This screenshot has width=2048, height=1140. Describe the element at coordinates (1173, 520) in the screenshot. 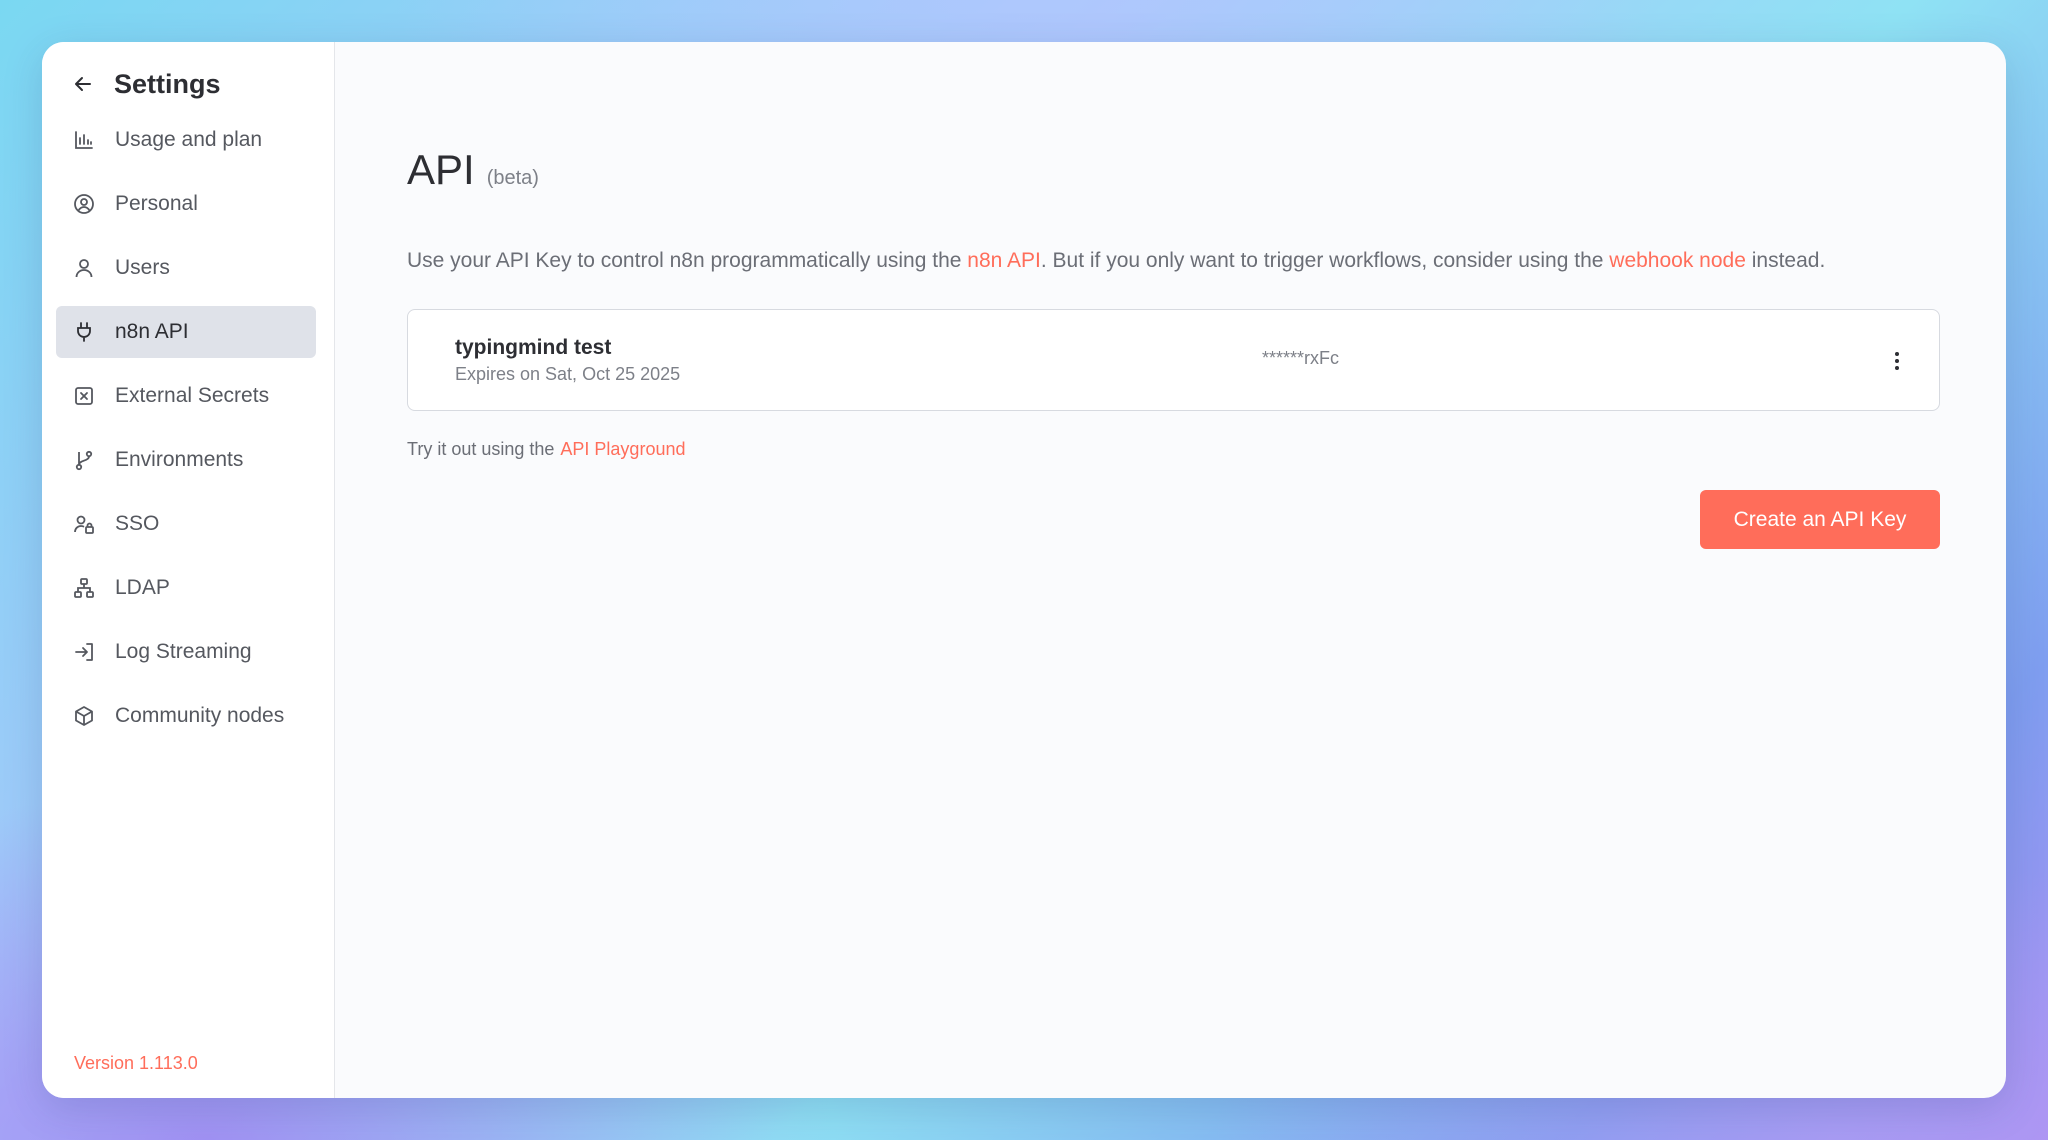

I see `actions-bar: Create an API Key` at that location.